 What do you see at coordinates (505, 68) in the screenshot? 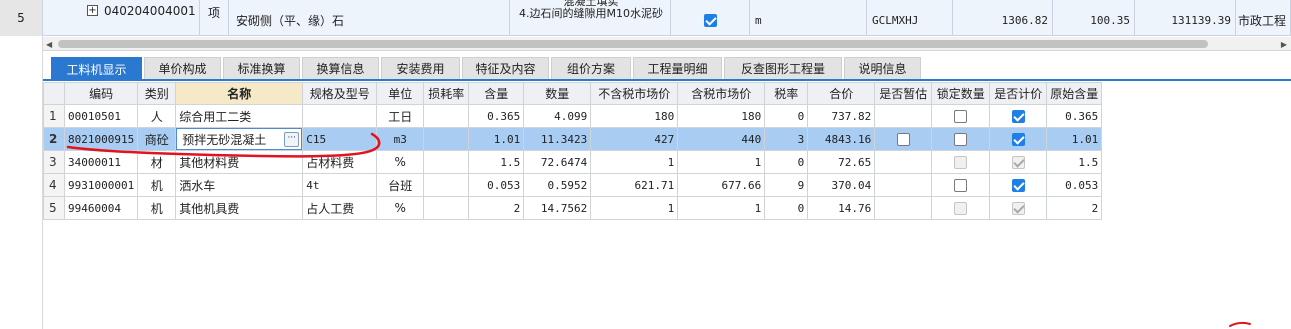
I see `tab-features-content: 特征及内容` at bounding box center [505, 68].